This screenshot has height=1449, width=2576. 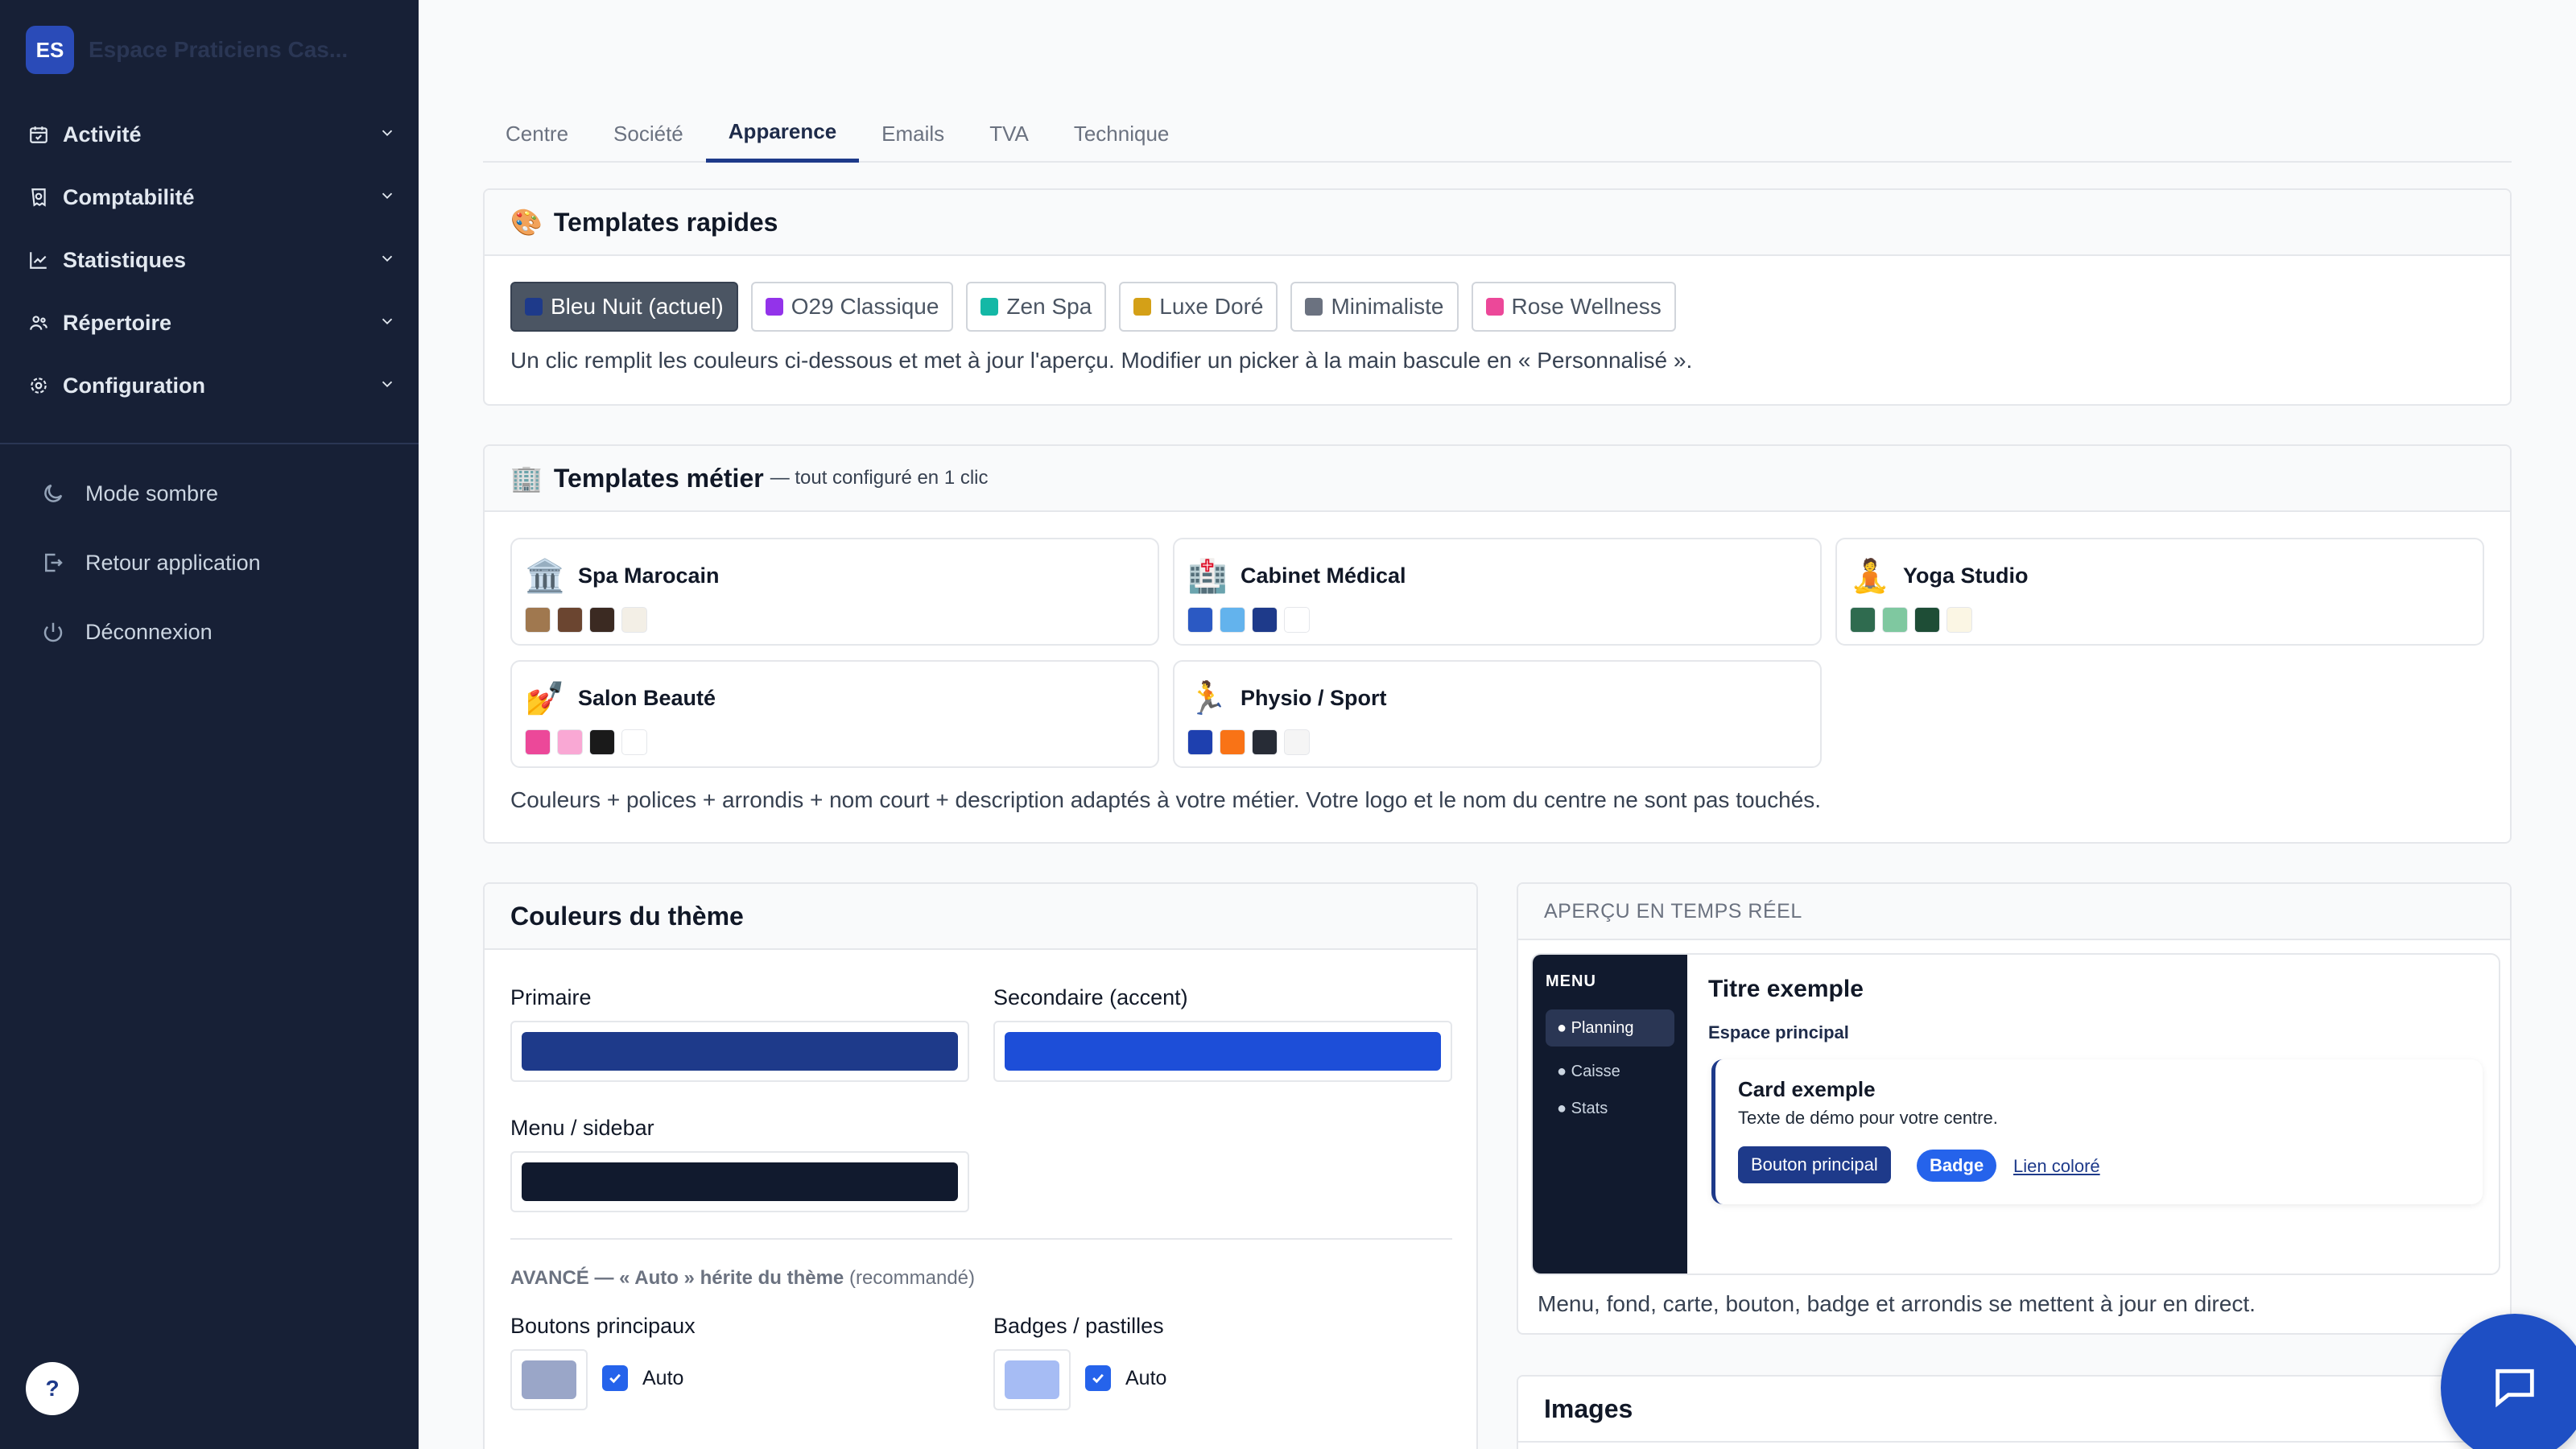 What do you see at coordinates (834, 714) in the screenshot?
I see `business-template-salon-beaute: 💅 Salon Beauté` at bounding box center [834, 714].